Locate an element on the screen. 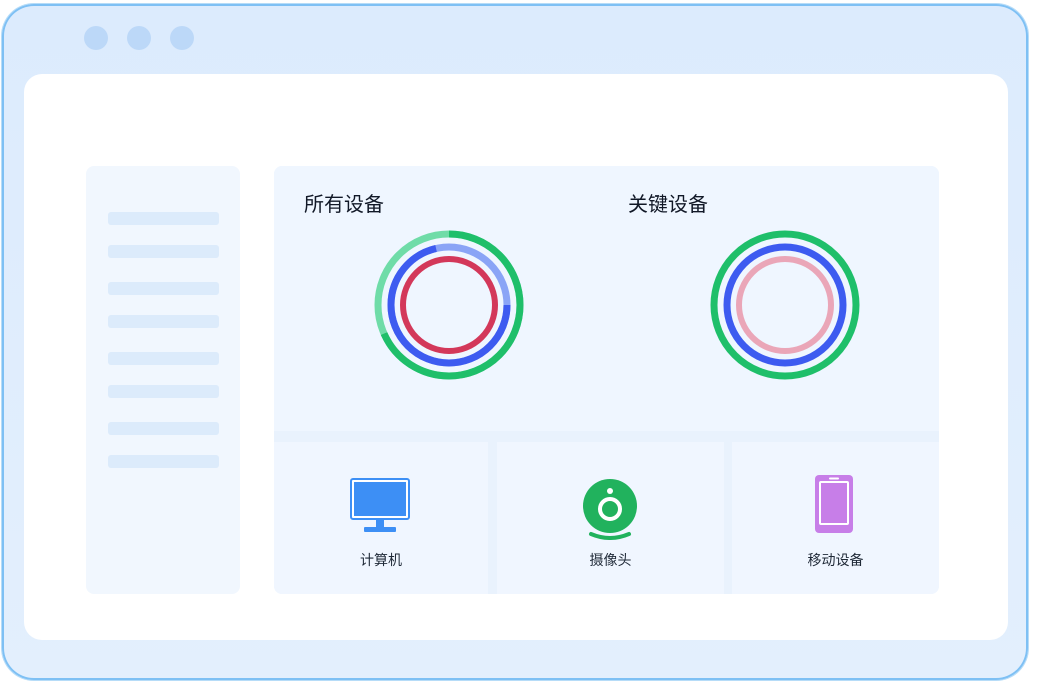 The width and height of the screenshot is (1040, 686). device-card-mobile: 移动设备 is located at coordinates (835, 518).